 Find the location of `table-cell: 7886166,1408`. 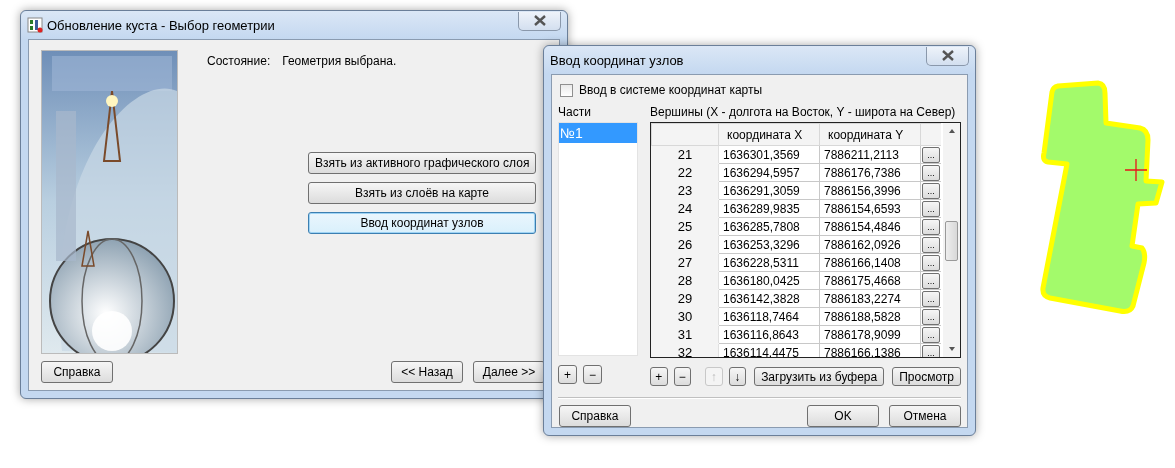

table-cell: 7886166,1408 is located at coordinates (870, 262).